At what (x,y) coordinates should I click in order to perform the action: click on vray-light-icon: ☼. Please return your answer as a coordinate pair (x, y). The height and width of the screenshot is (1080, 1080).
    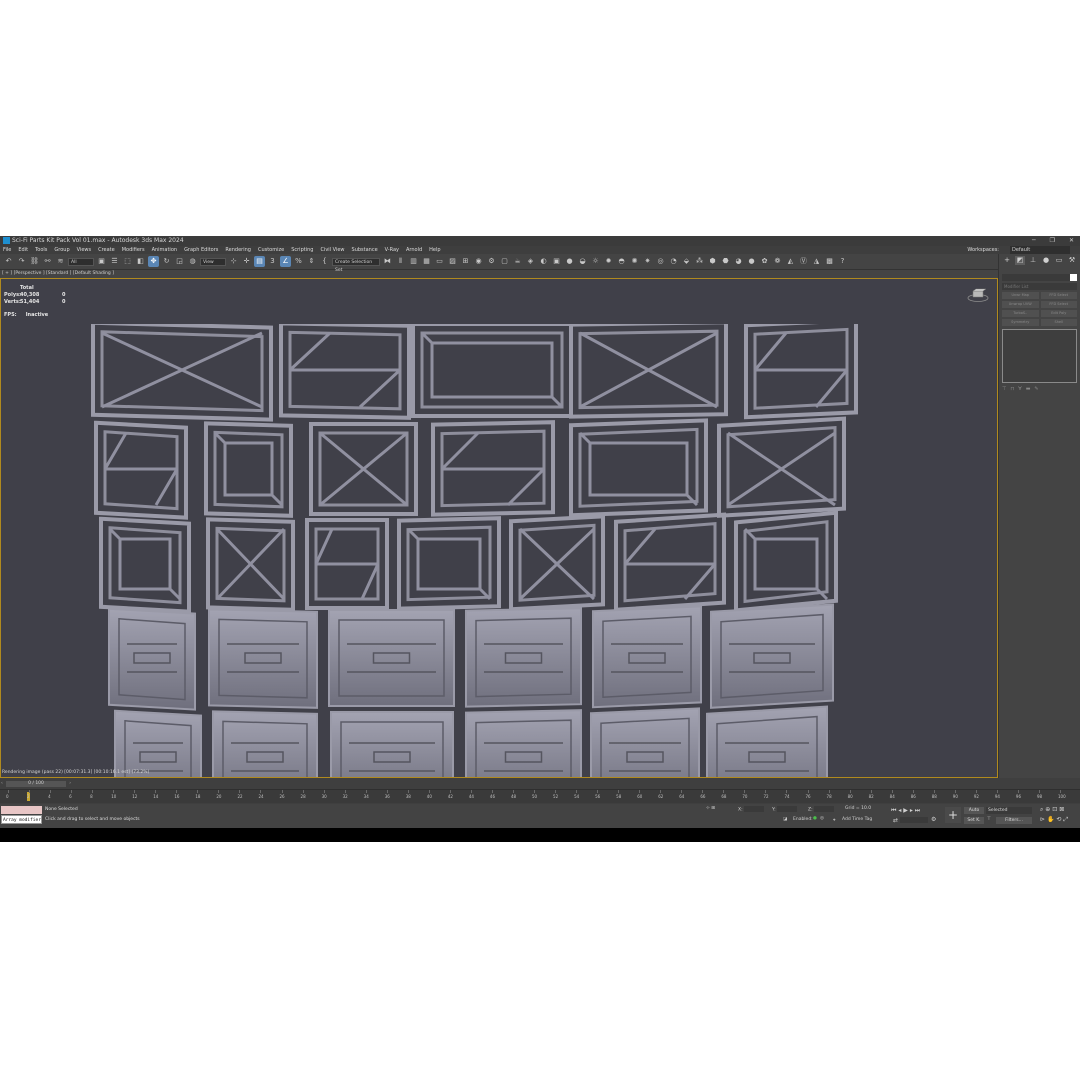
    Looking at the image, I should click on (595, 261).